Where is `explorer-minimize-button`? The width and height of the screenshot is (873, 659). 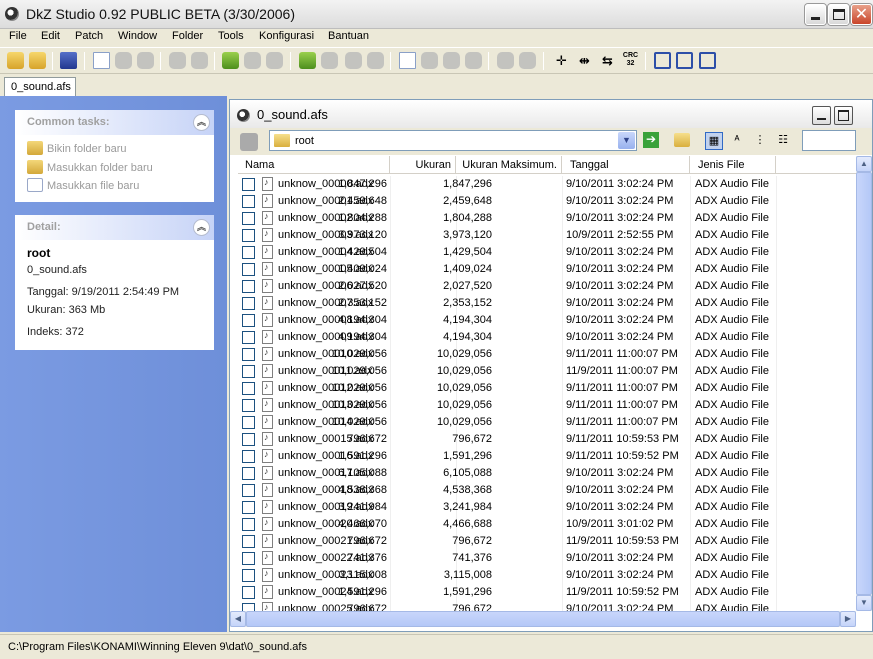
explorer-minimize-button is located at coordinates (821, 115).